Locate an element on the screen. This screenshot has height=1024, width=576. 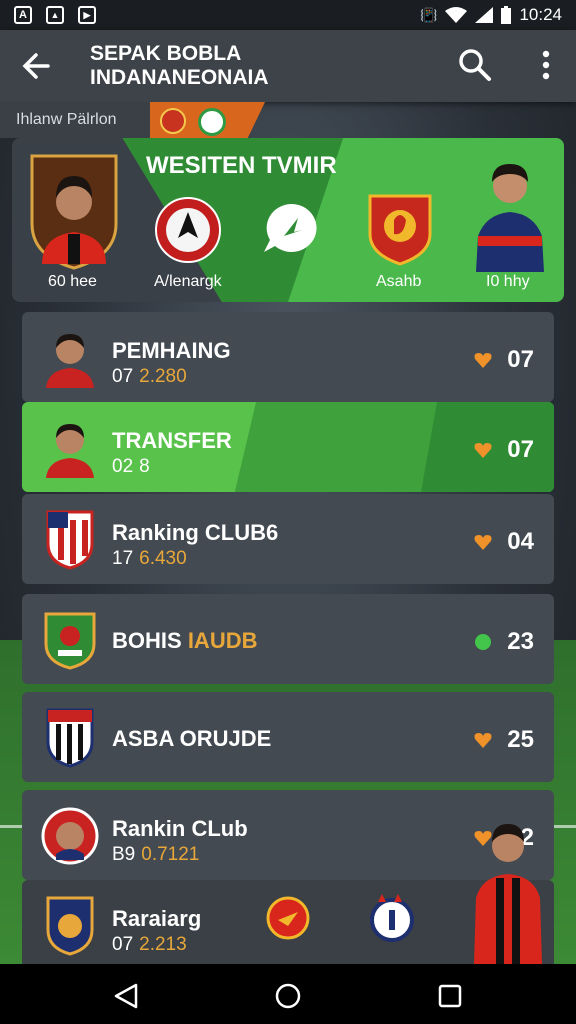
search-icon is located at coordinates (475, 65).